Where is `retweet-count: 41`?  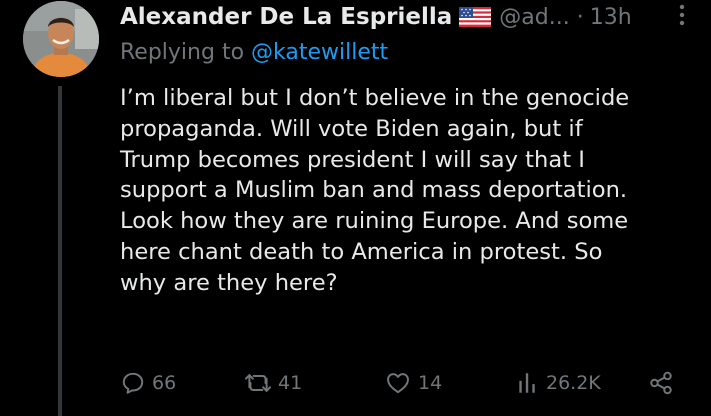 retweet-count: 41 is located at coordinates (290, 383).